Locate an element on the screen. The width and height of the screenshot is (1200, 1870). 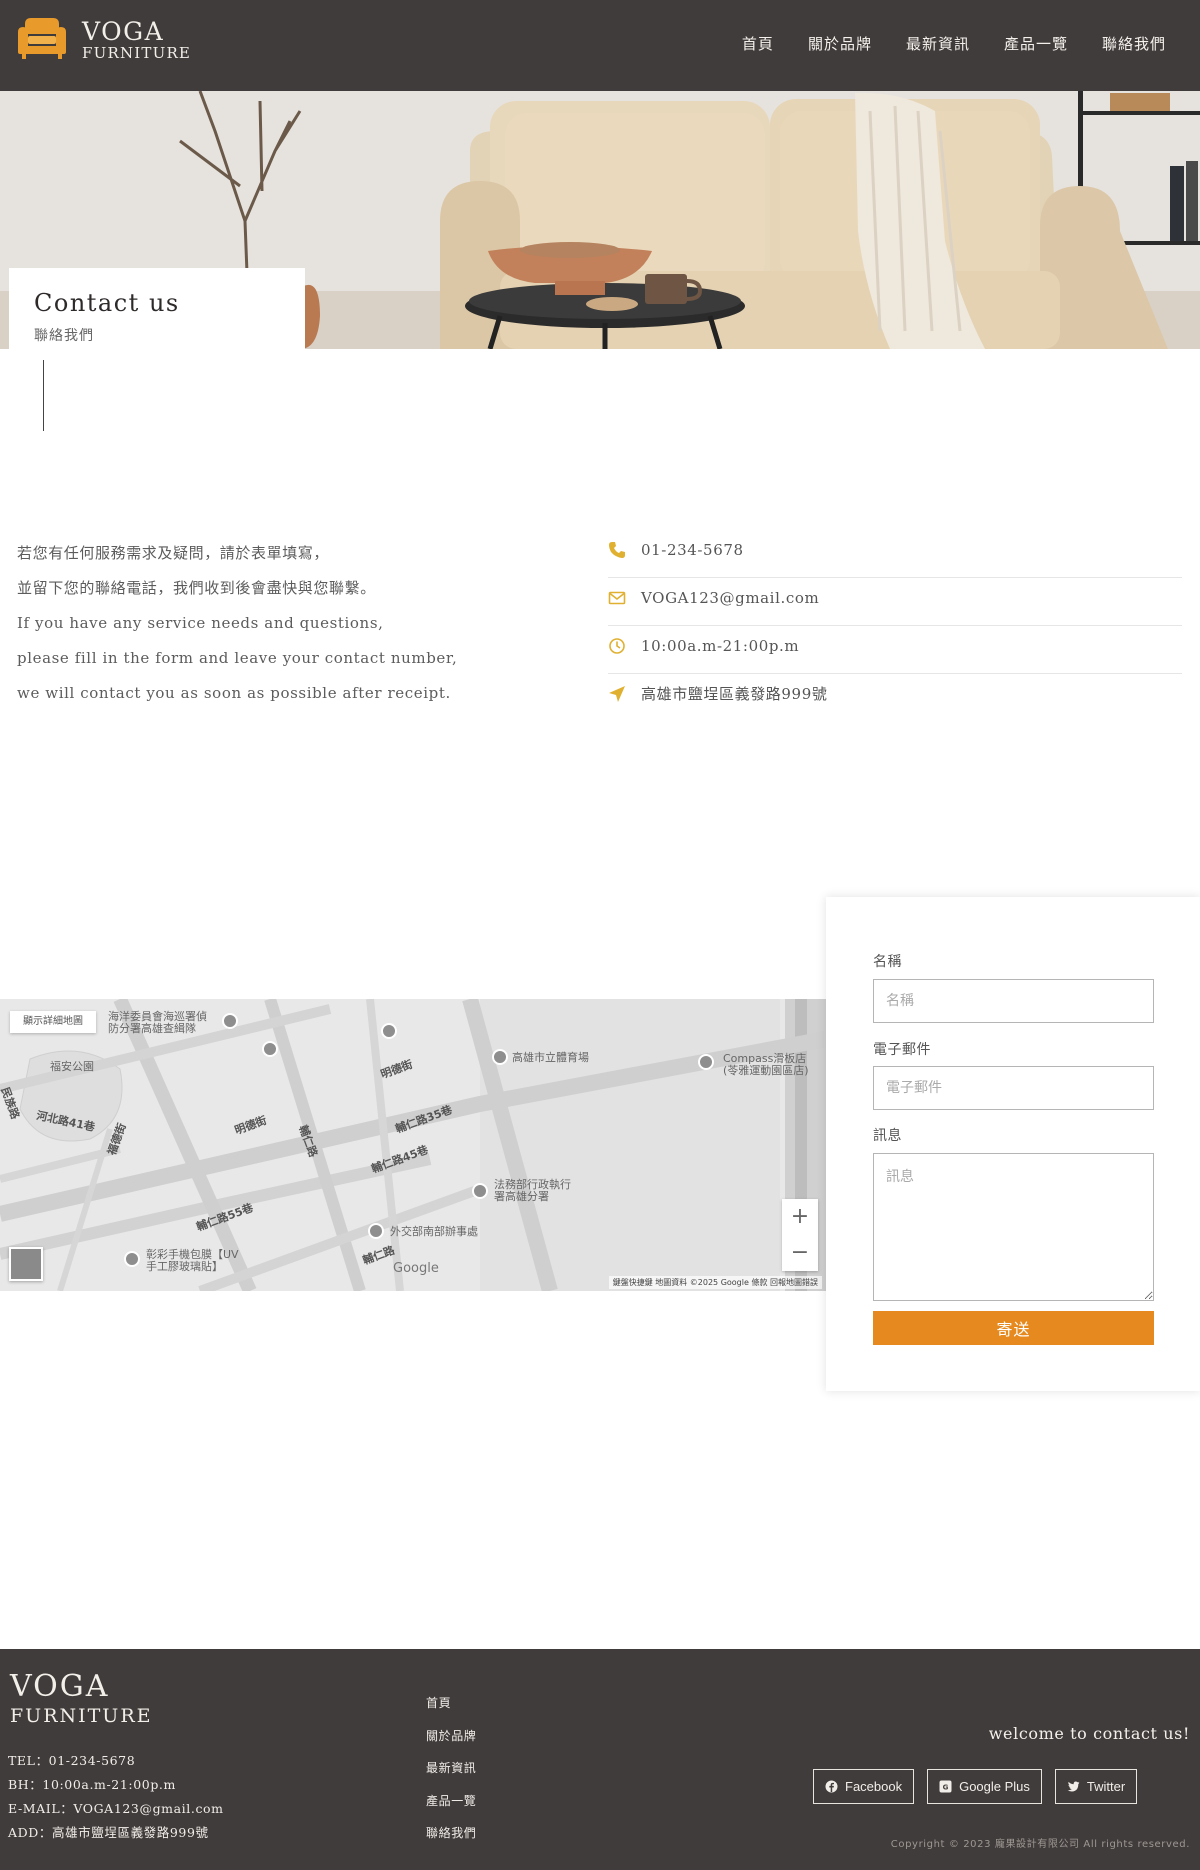
map-label-poi5: 法務部行政執行 署高雄分署 is located at coordinates (532, 1190).